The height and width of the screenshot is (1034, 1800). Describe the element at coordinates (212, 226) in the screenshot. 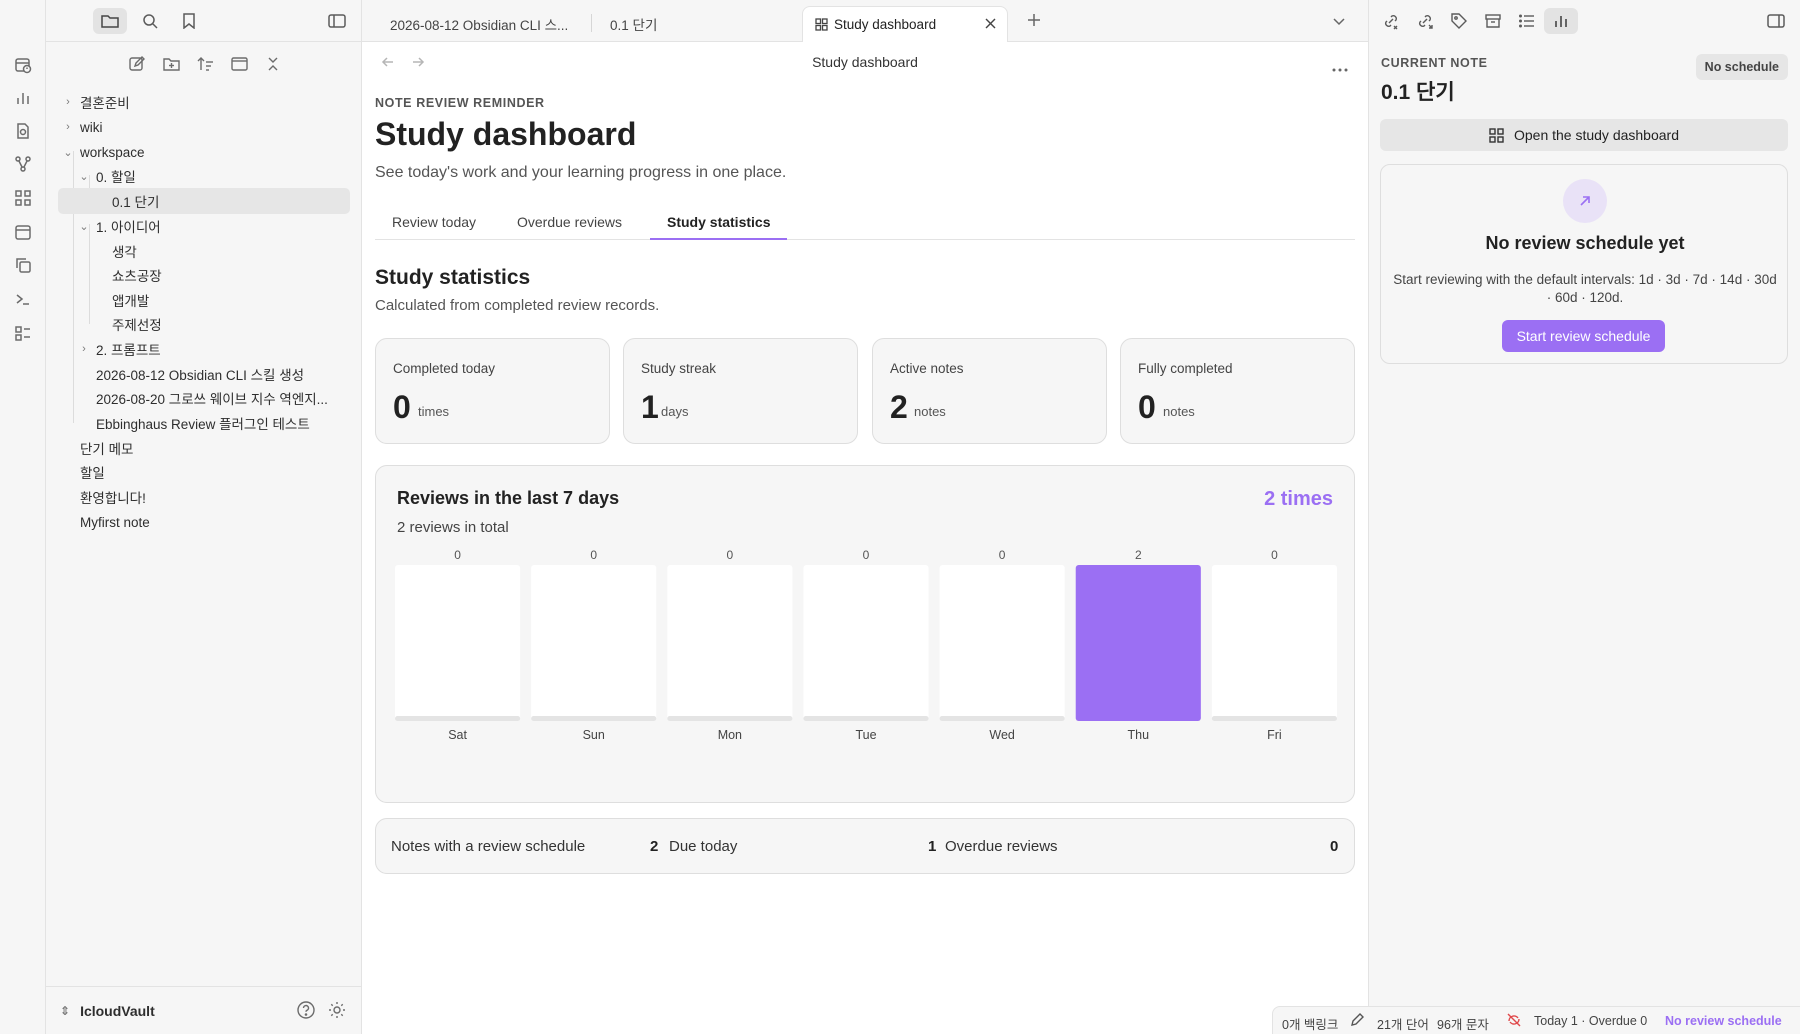

I see `tree-folder: ⌄ 1. 아이디어` at that location.